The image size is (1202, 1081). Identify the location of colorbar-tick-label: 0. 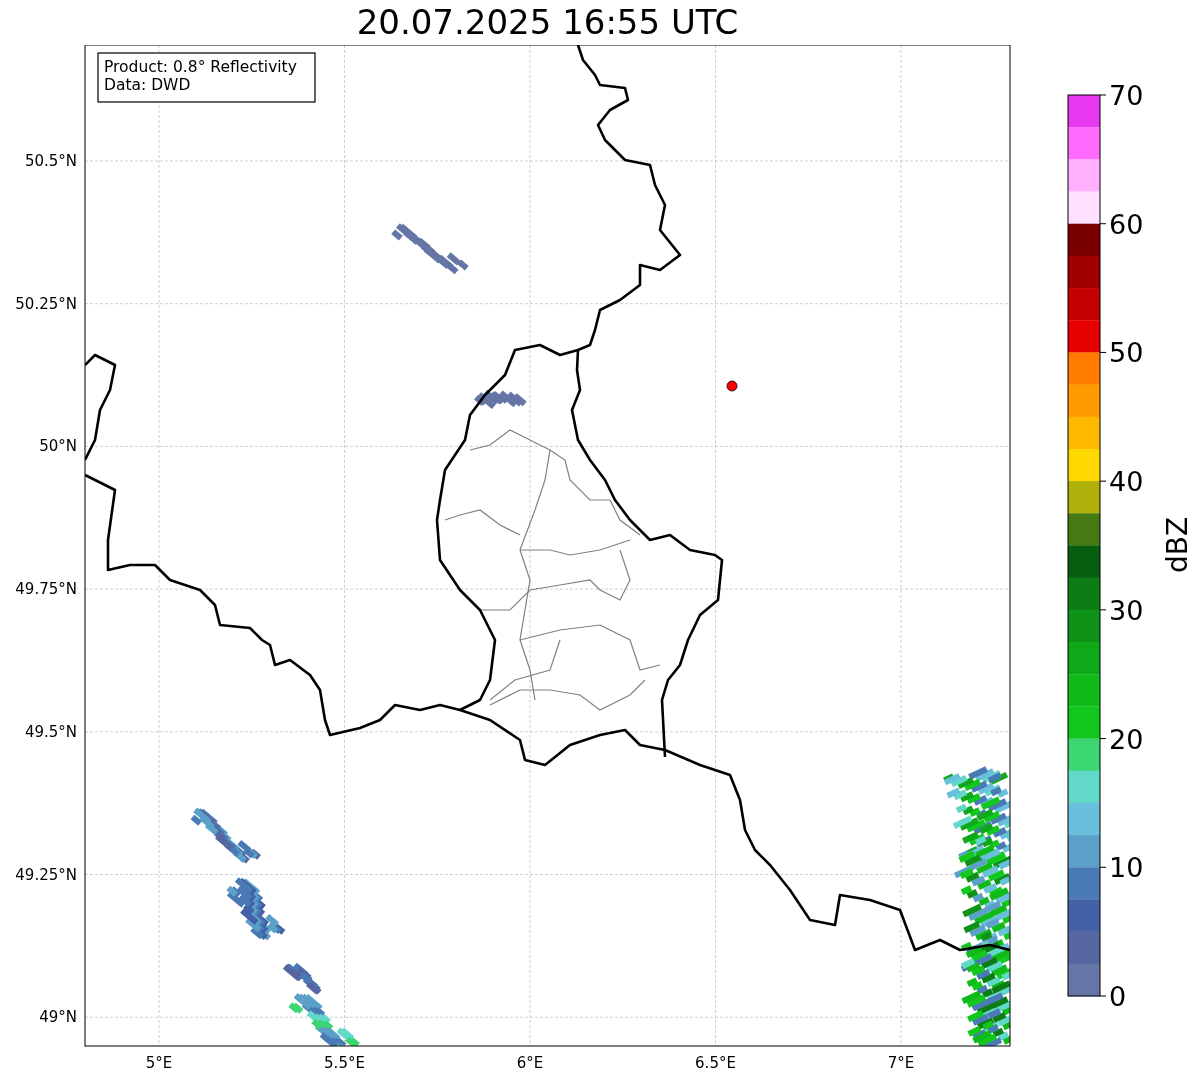
(1118, 996).